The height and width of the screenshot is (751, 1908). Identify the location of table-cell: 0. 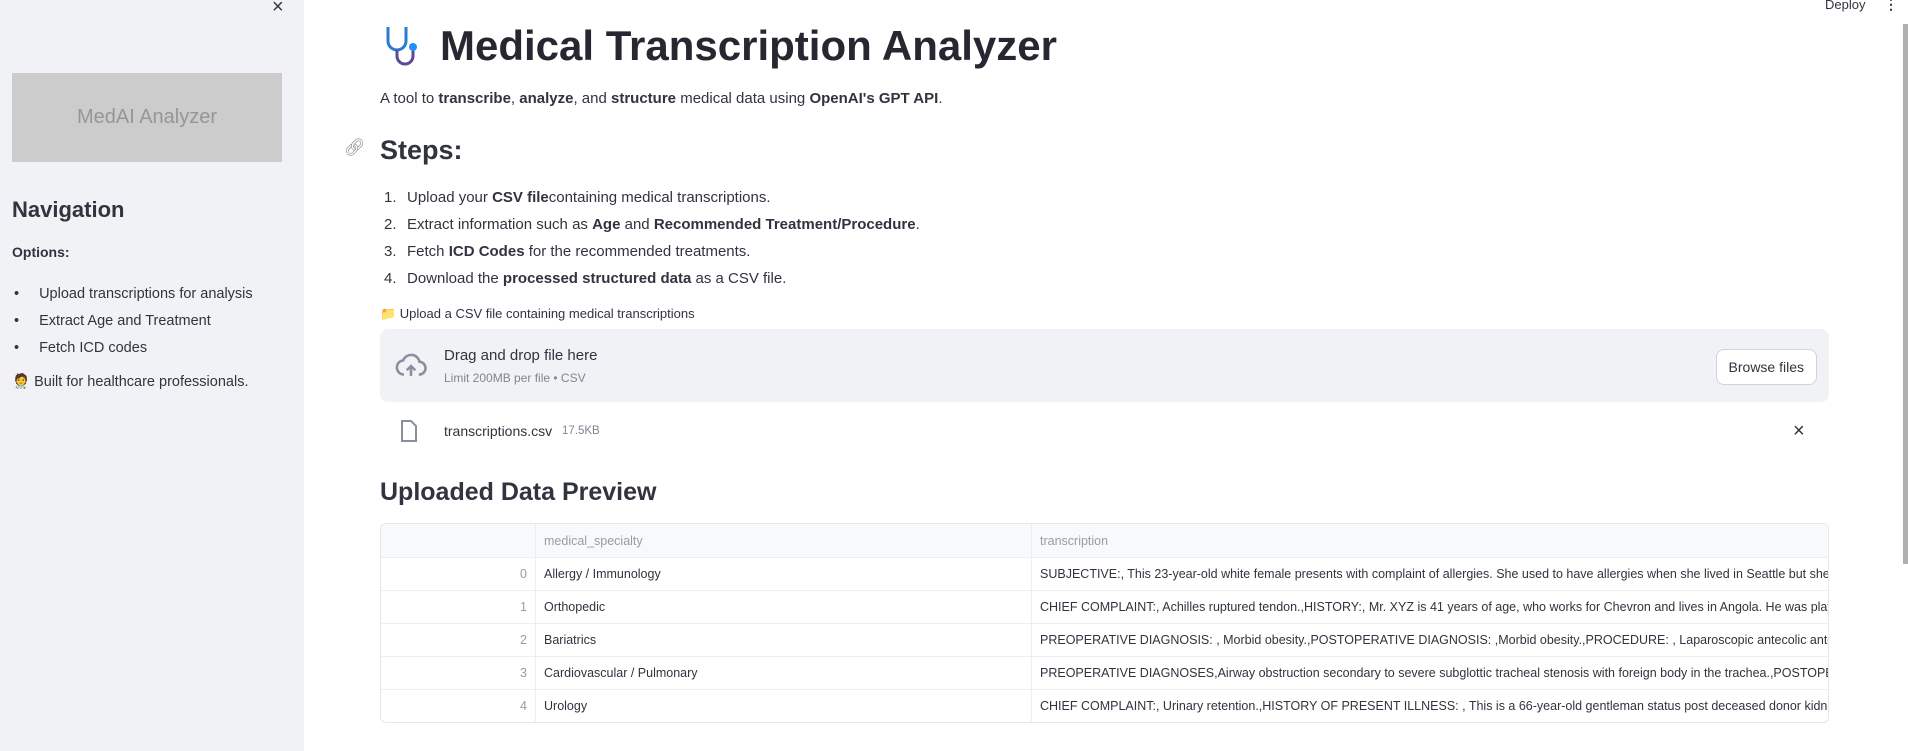
(458, 574).